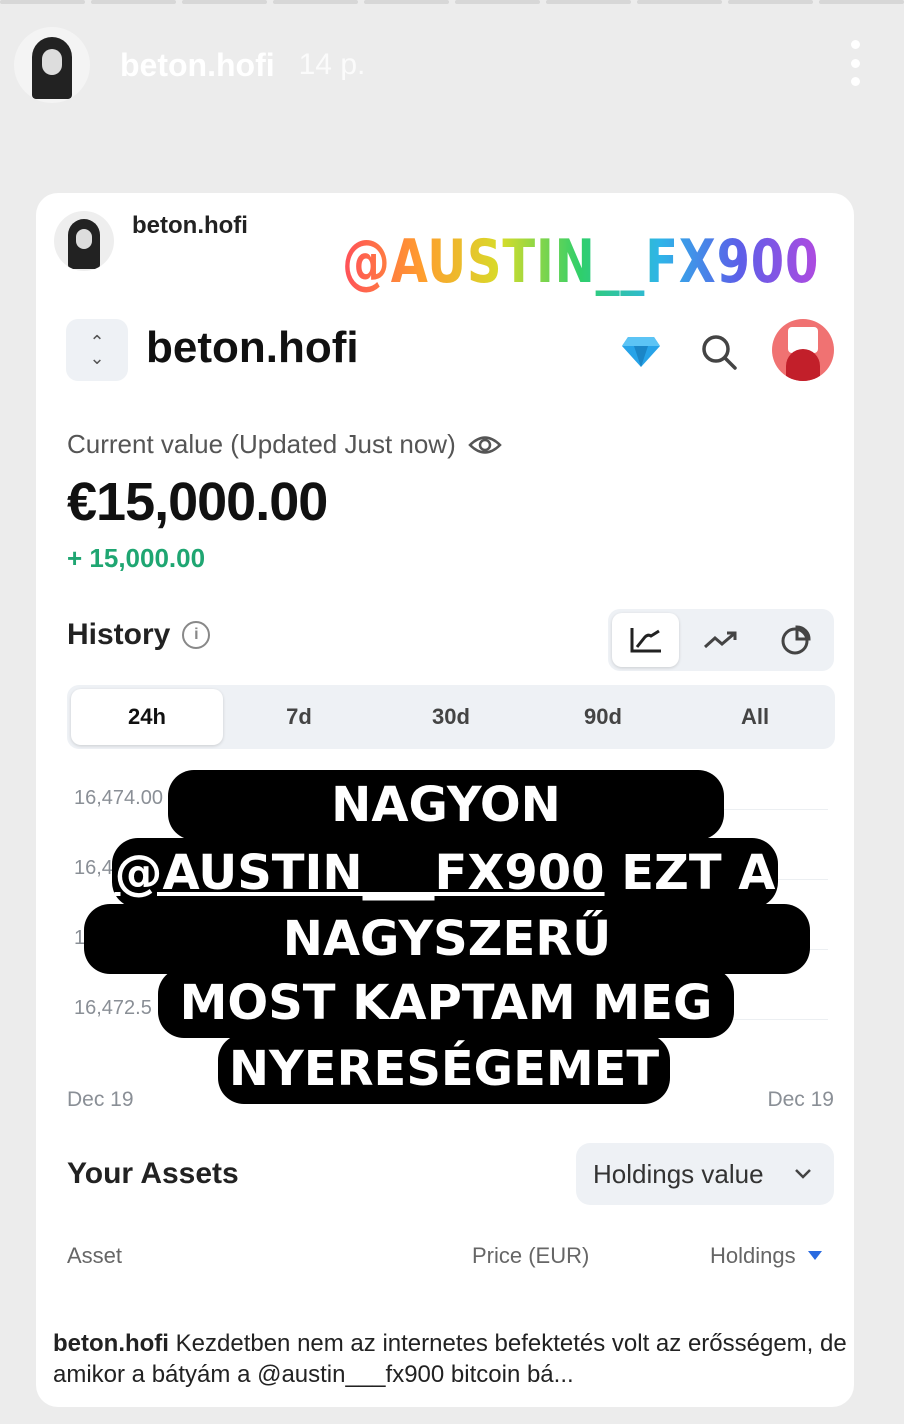 This screenshot has width=904, height=1424. What do you see at coordinates (678, 1173) in the screenshot?
I see `holdings-dropdown-label: Holdings value` at bounding box center [678, 1173].